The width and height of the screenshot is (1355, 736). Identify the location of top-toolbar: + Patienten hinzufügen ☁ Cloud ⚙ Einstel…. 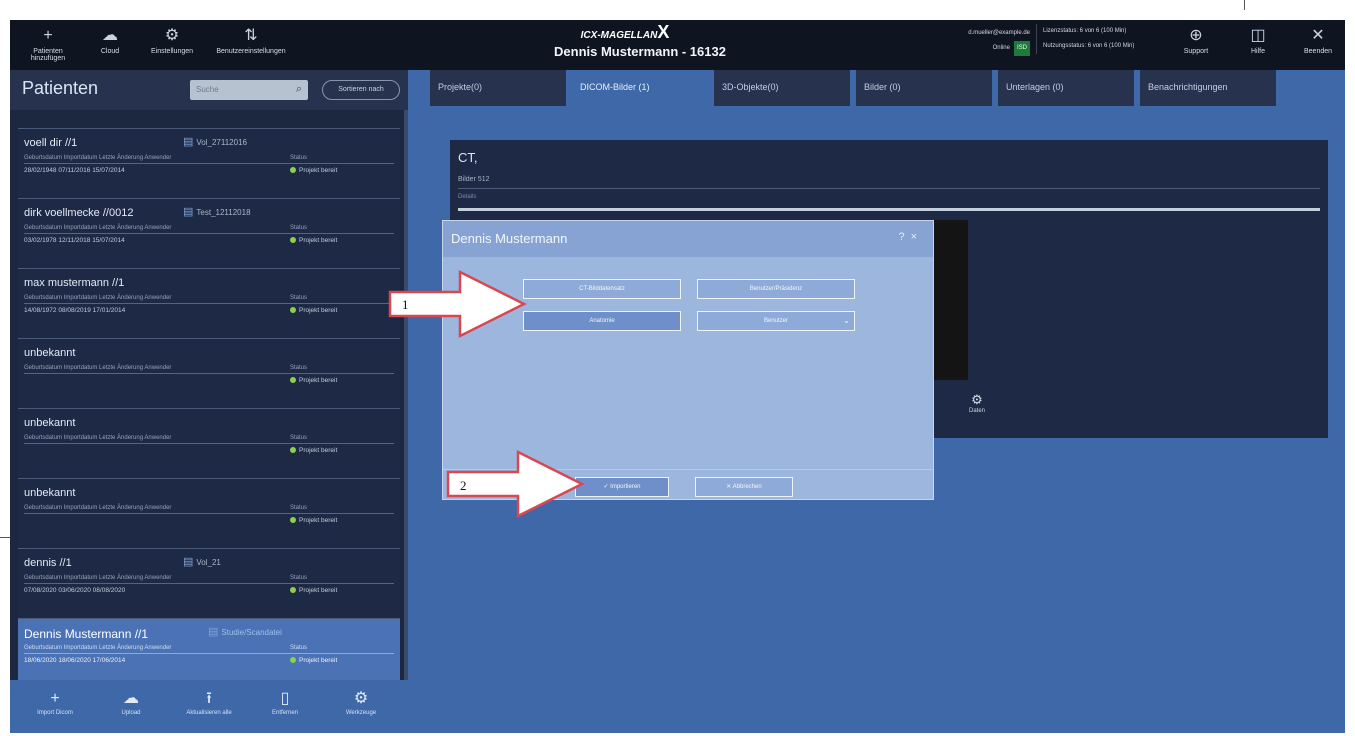
(677, 45).